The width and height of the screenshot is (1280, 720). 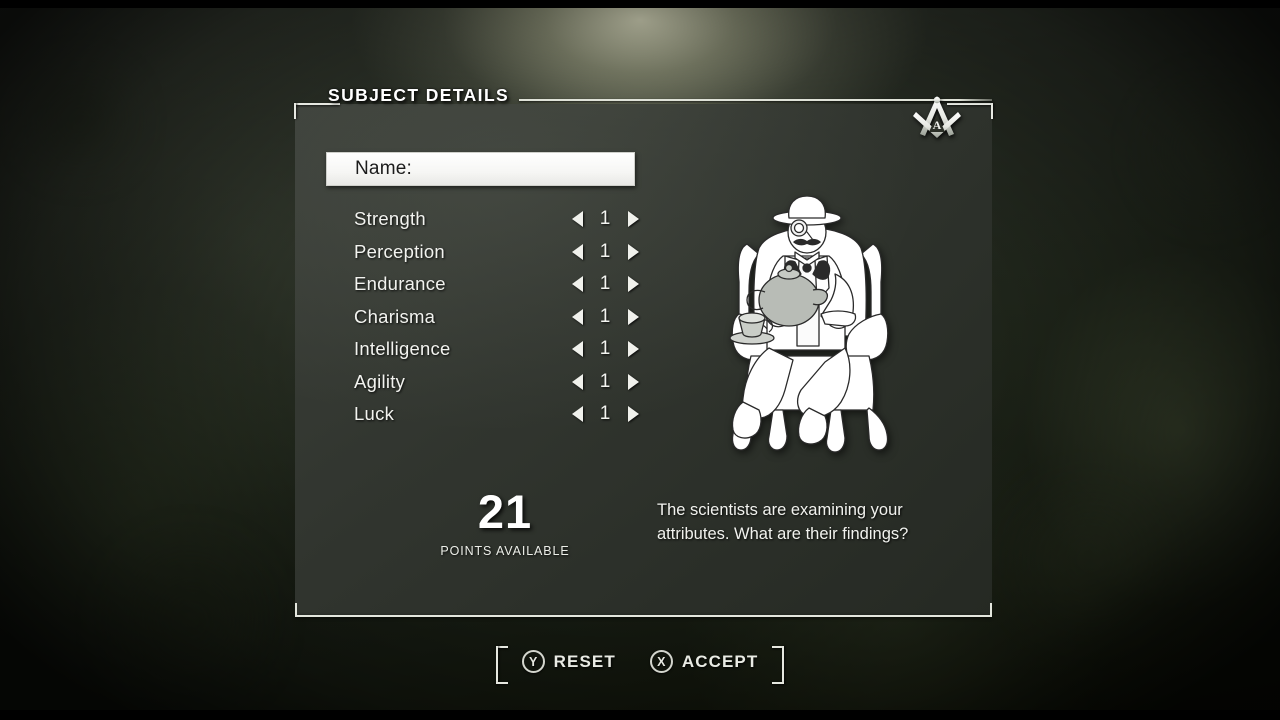 What do you see at coordinates (640, 4) in the screenshot?
I see `letterbox-top` at bounding box center [640, 4].